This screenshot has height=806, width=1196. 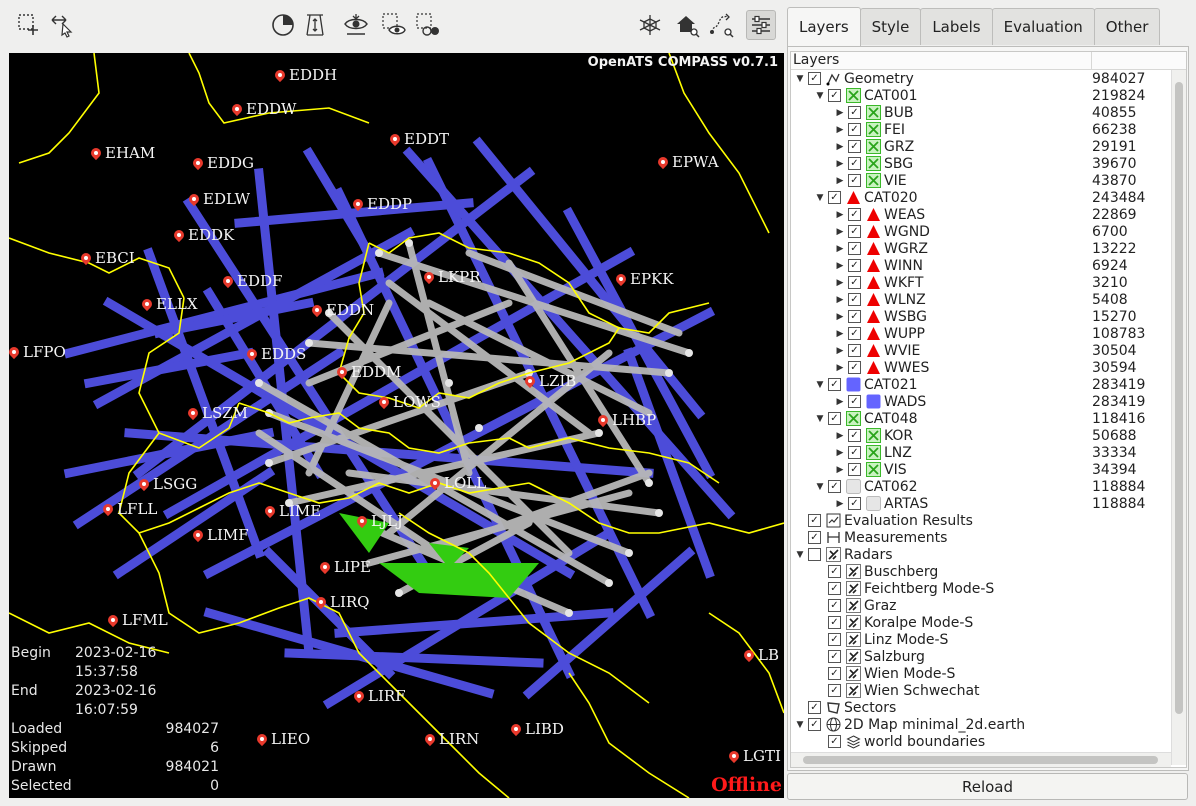 What do you see at coordinates (988, 469) in the screenshot?
I see `tree-row: ▶ ✓ VIS 34394` at bounding box center [988, 469].